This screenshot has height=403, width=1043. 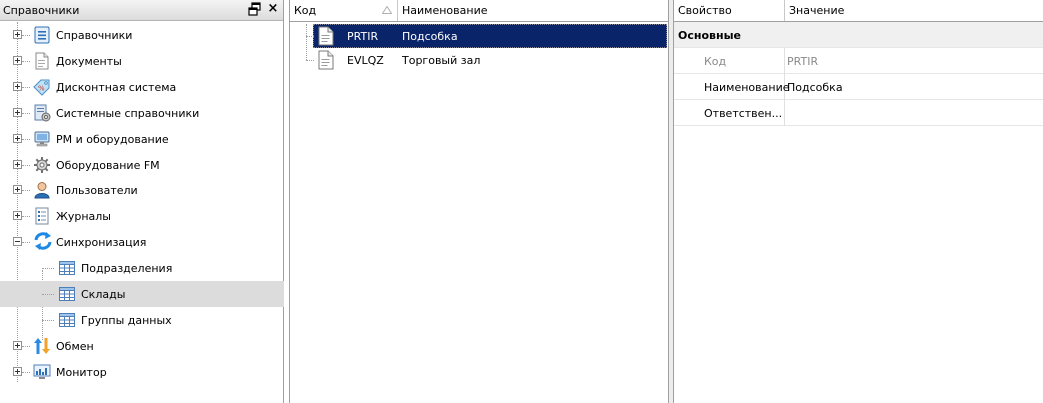 What do you see at coordinates (142, 372) in the screenshot?
I see `tree-item: Монитор` at bounding box center [142, 372].